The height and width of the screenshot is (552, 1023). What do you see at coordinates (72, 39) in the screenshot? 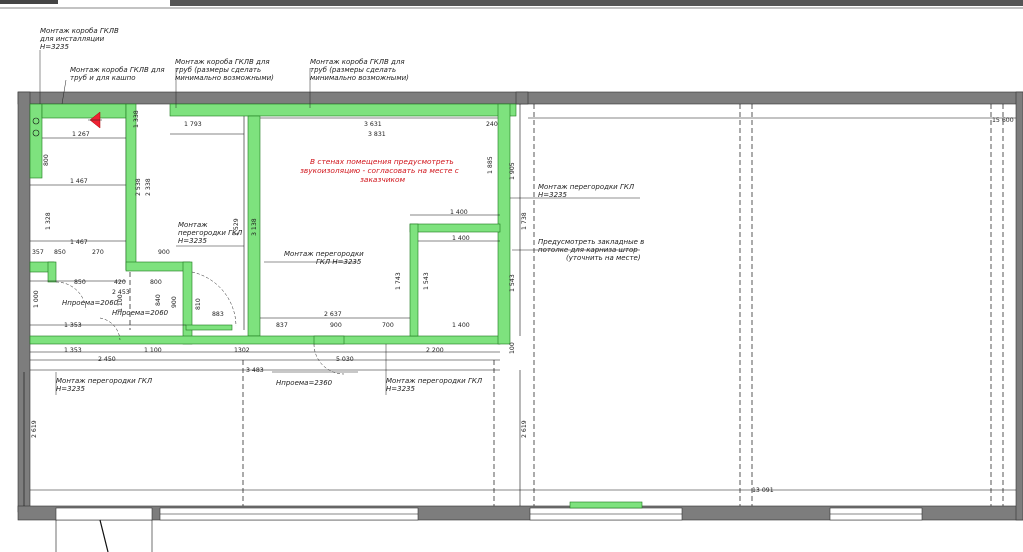
I see `annotation-box-install-line2: для инсталляции` at bounding box center [72, 39].